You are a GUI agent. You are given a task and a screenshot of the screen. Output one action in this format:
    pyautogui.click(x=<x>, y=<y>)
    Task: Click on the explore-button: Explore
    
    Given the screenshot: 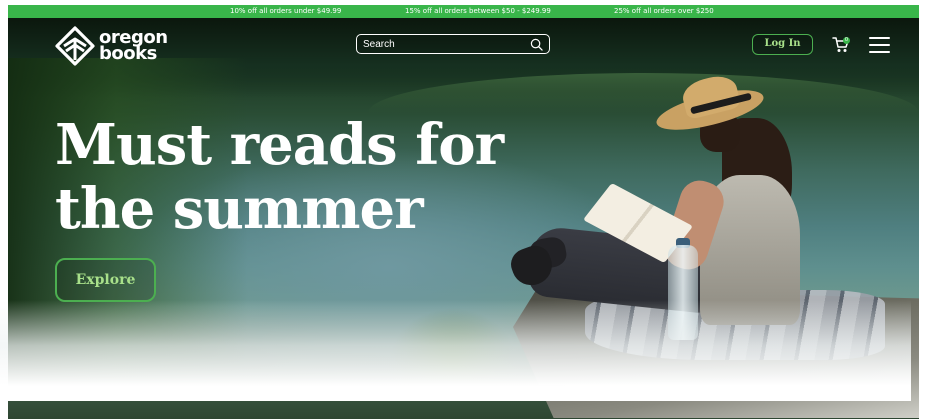 What is the action you would take?
    pyautogui.click(x=105, y=280)
    